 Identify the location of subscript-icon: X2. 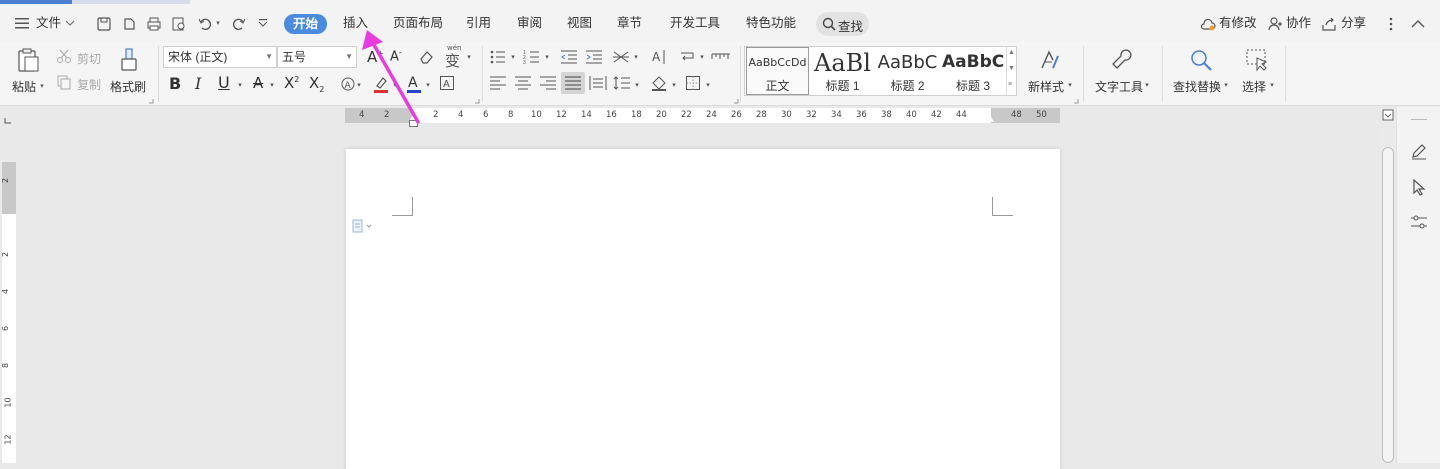
(316, 84).